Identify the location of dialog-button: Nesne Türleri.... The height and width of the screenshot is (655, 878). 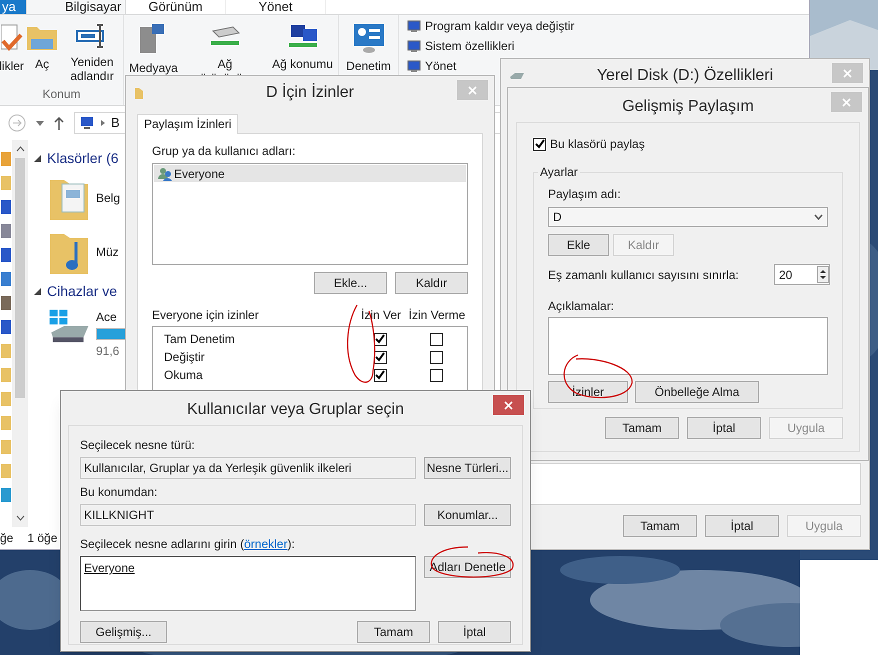
(467, 468).